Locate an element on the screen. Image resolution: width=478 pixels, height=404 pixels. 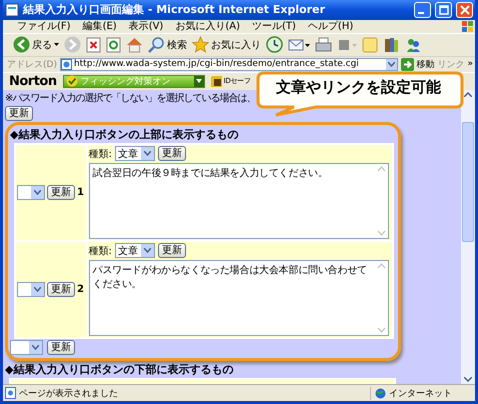
close-icon is located at coordinates (465, 9).